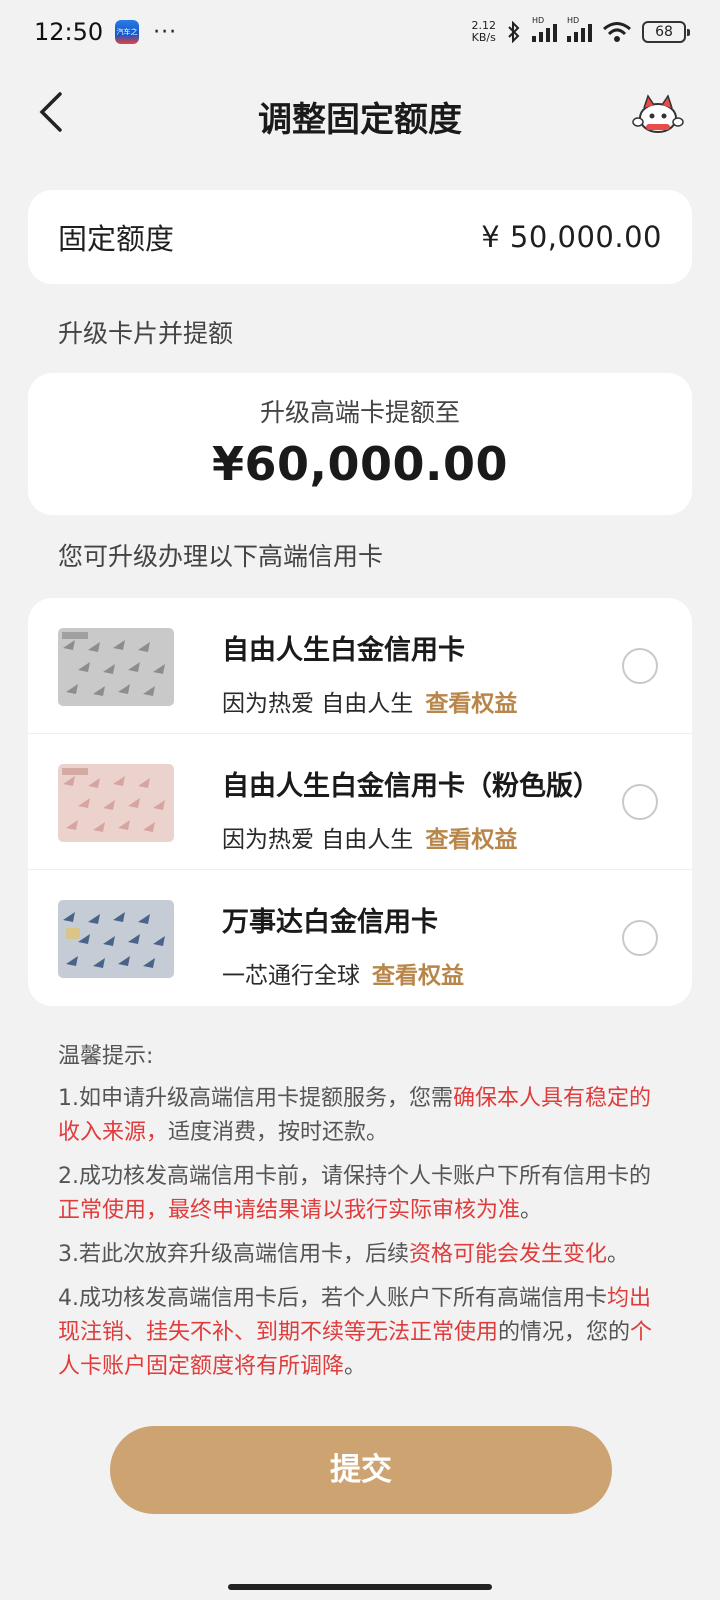 This screenshot has height=1600, width=720. Describe the element at coordinates (666, 32) in the screenshot. I see `battery-icon: 68` at that location.